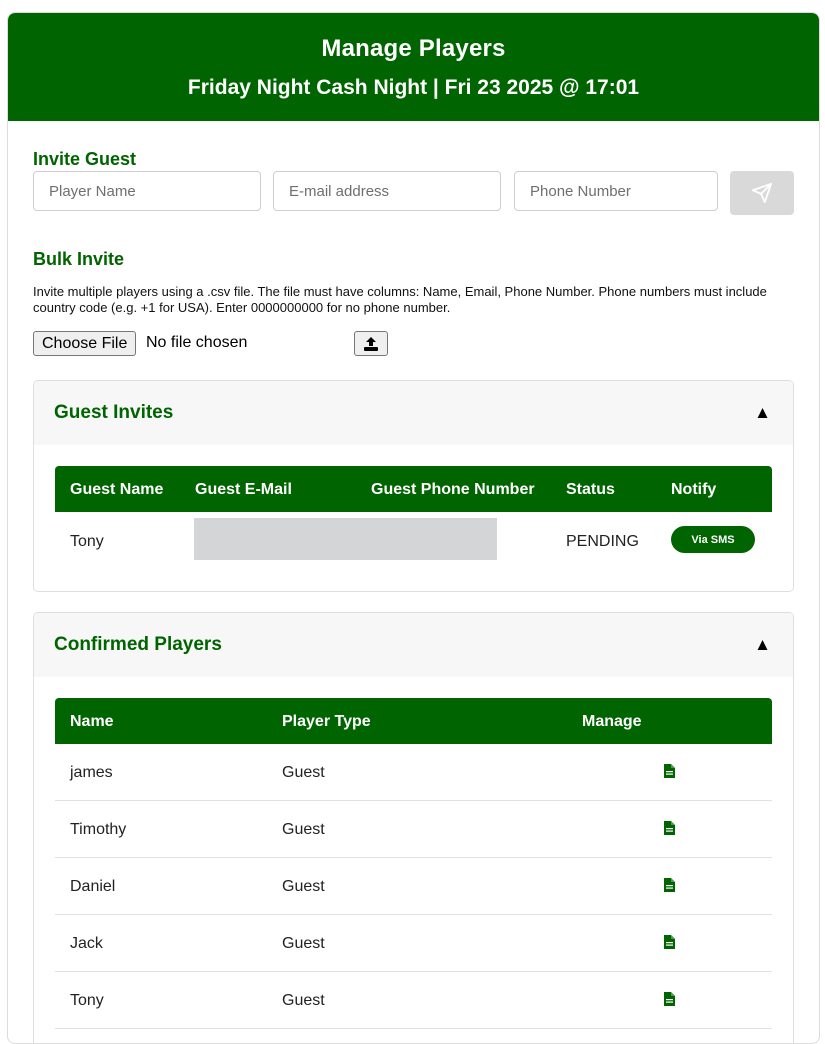 Image resolution: width=825 pixels, height=1044 pixels. I want to click on guest-invites-title: Guest Invites, so click(114, 412).